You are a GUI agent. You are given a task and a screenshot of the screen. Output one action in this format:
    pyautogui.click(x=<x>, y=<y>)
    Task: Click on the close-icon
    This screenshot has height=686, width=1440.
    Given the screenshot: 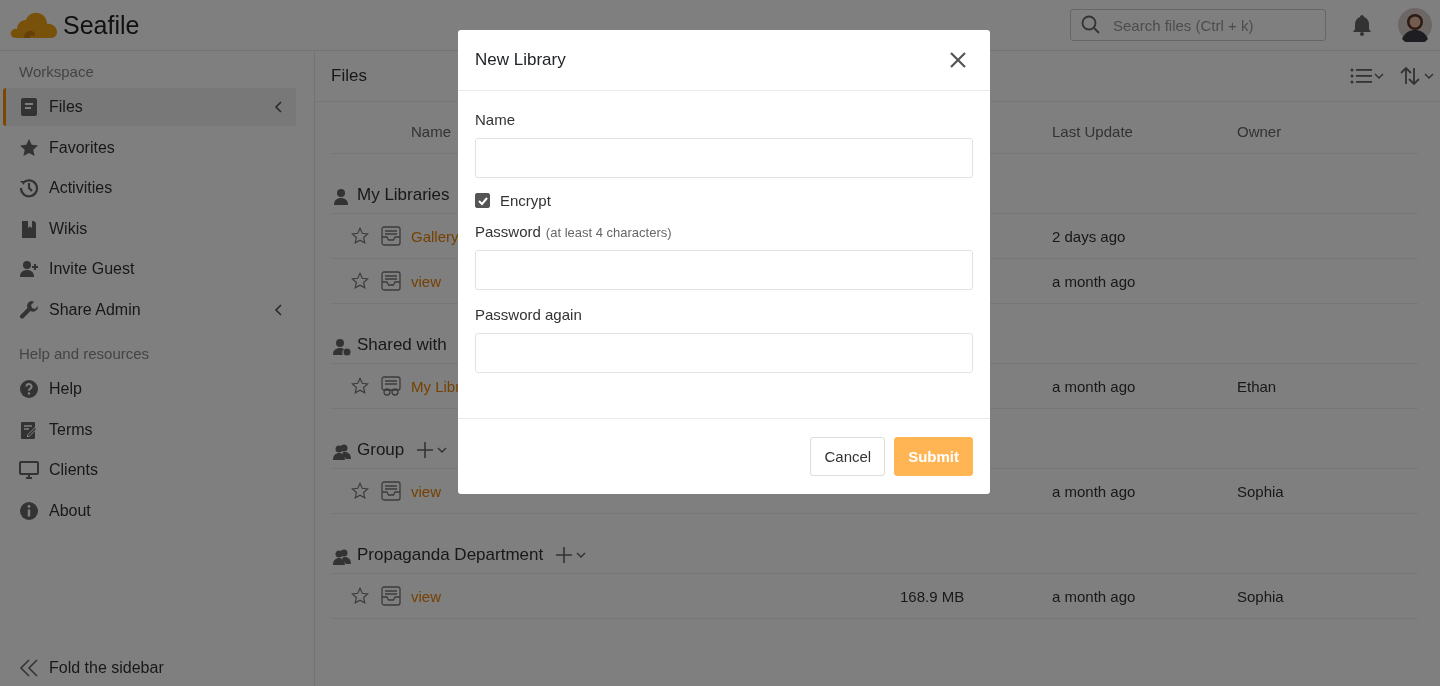 What is the action you would take?
    pyautogui.click(x=958, y=60)
    